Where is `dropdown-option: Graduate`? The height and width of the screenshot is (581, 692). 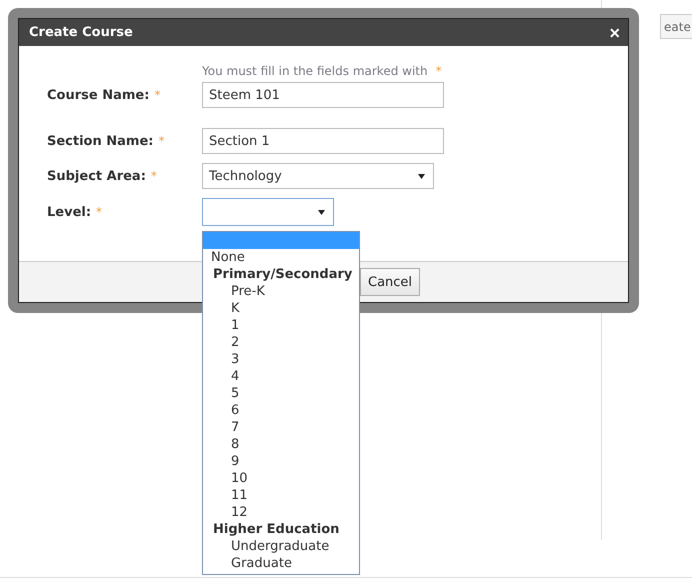 dropdown-option: Graduate is located at coordinates (281, 563).